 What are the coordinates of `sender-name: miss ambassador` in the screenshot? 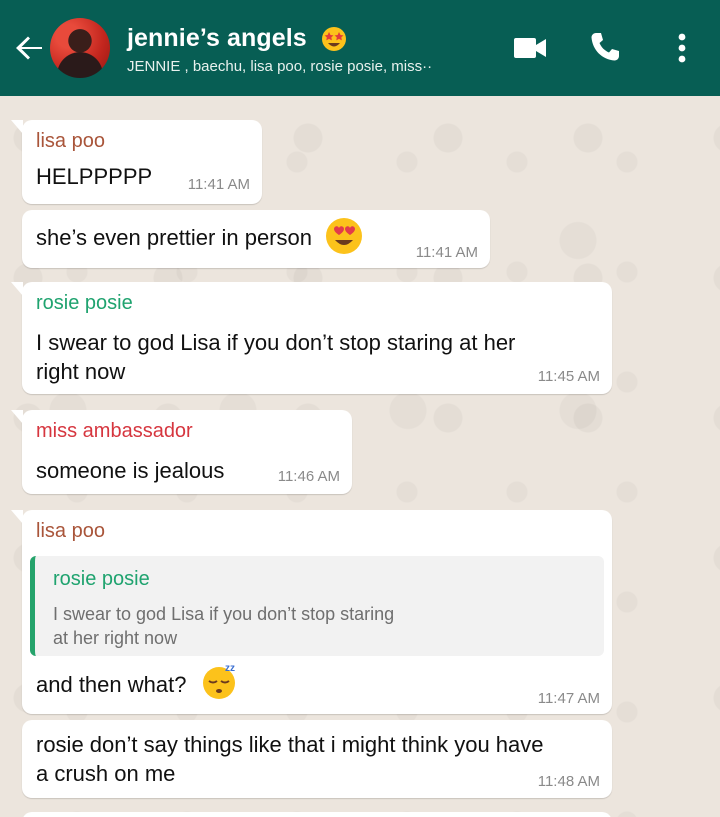 It's located at (114, 431).